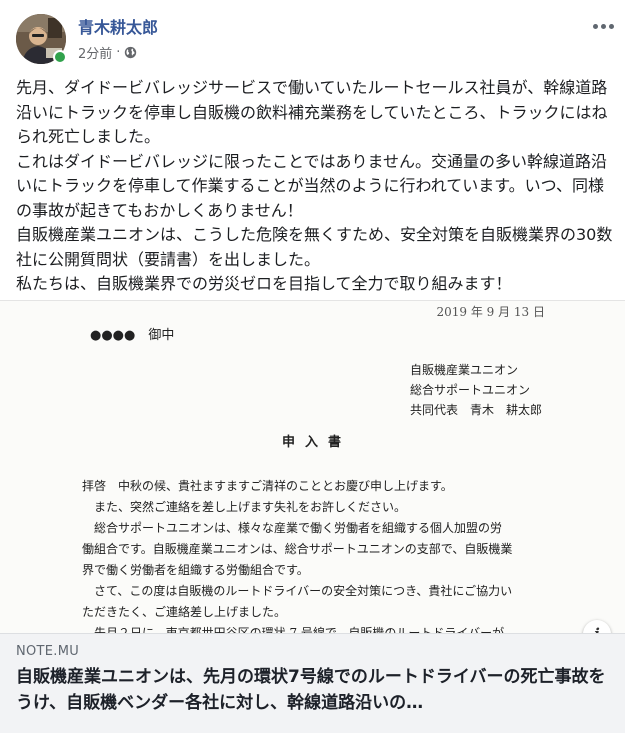 The height and width of the screenshot is (733, 625). I want to click on link-domain: NOTE.MU, so click(48, 651).